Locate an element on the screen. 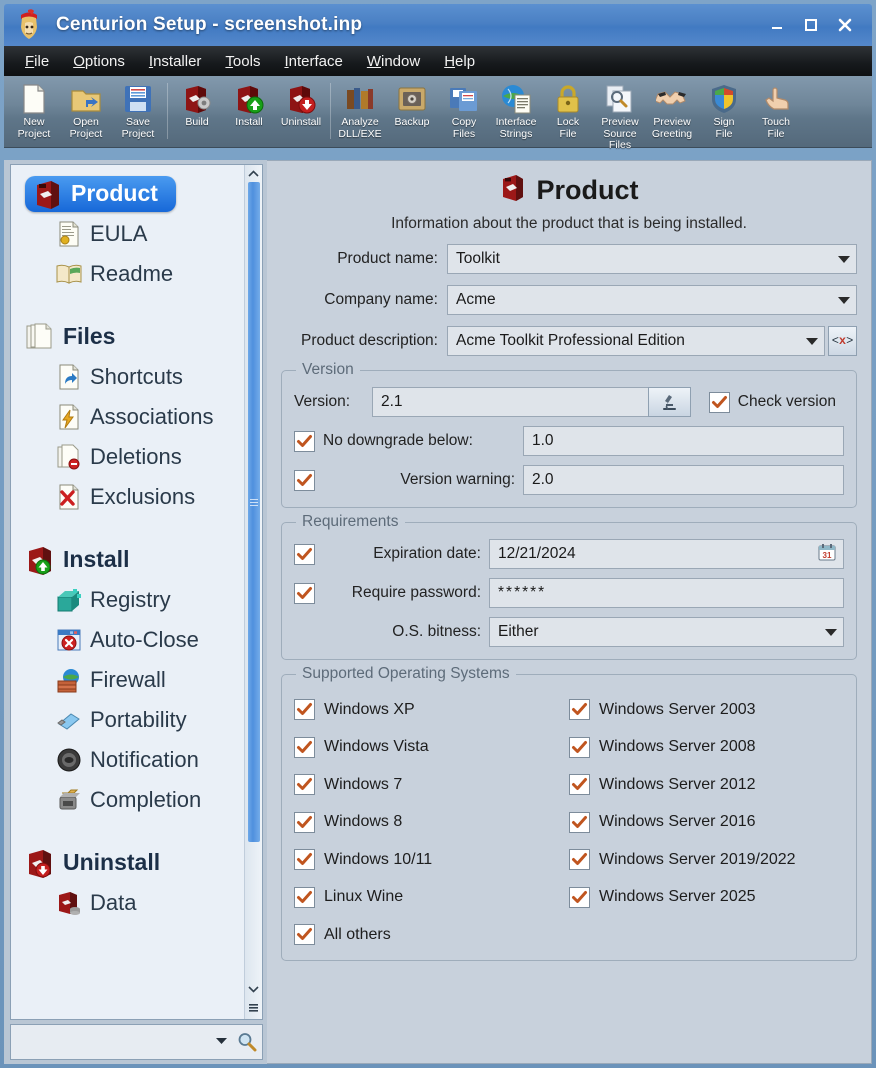 The image size is (876, 1068). os-item-windows-7: Windows 7 is located at coordinates (431, 785).